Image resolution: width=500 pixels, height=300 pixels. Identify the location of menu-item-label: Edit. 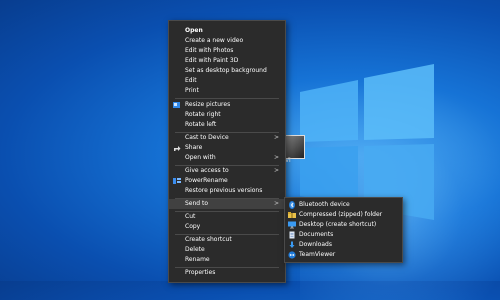
(191, 80).